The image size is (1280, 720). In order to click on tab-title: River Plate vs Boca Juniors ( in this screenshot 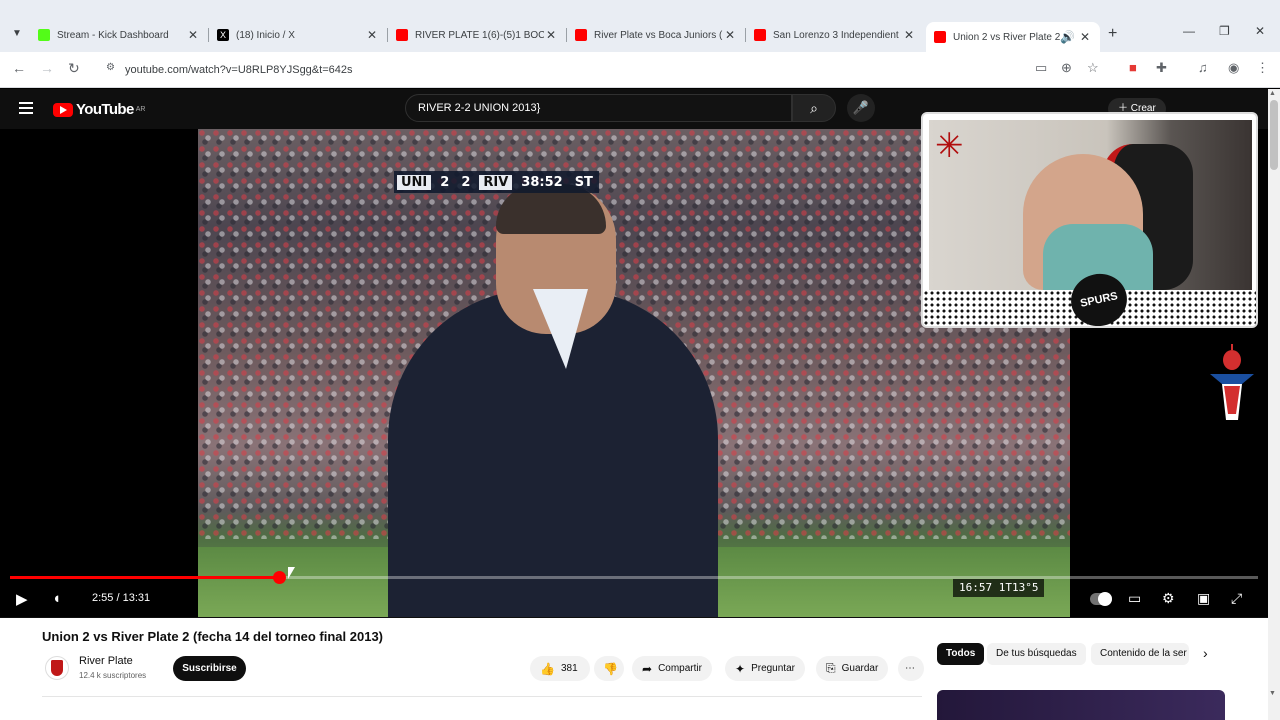, I will do `click(658, 35)`.